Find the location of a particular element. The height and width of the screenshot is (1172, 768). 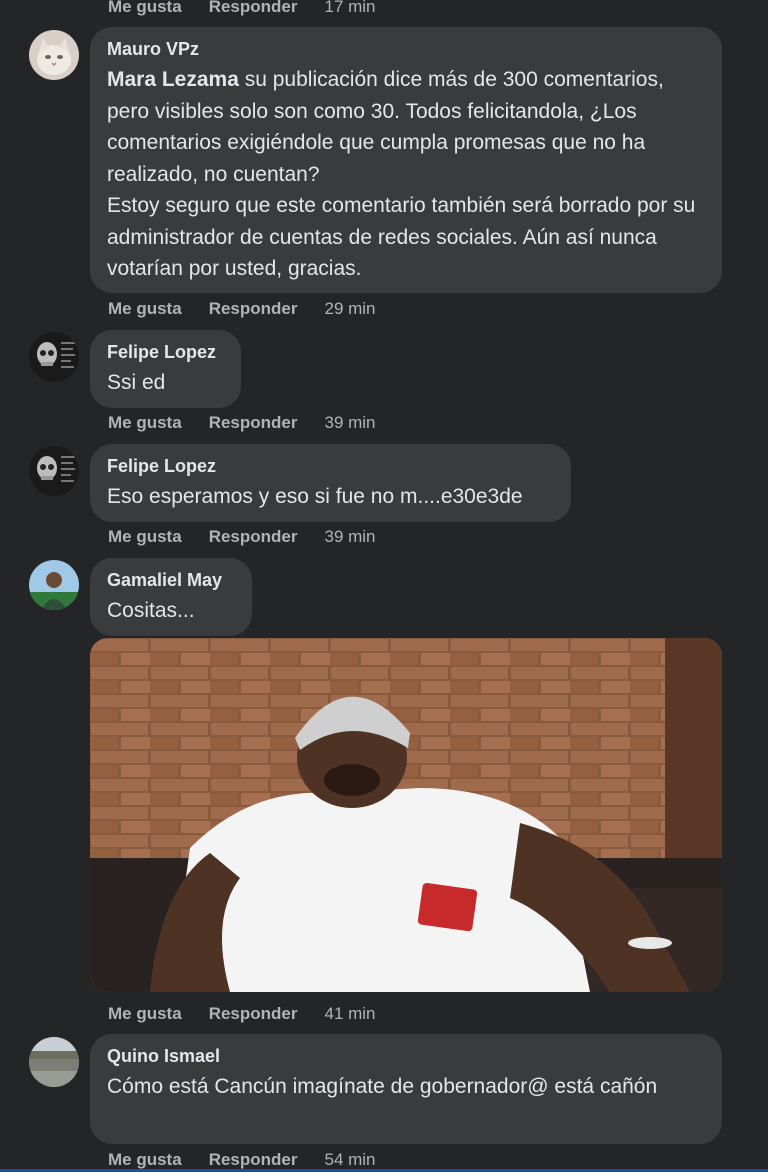

cat-avatar-icon is located at coordinates (54, 55).